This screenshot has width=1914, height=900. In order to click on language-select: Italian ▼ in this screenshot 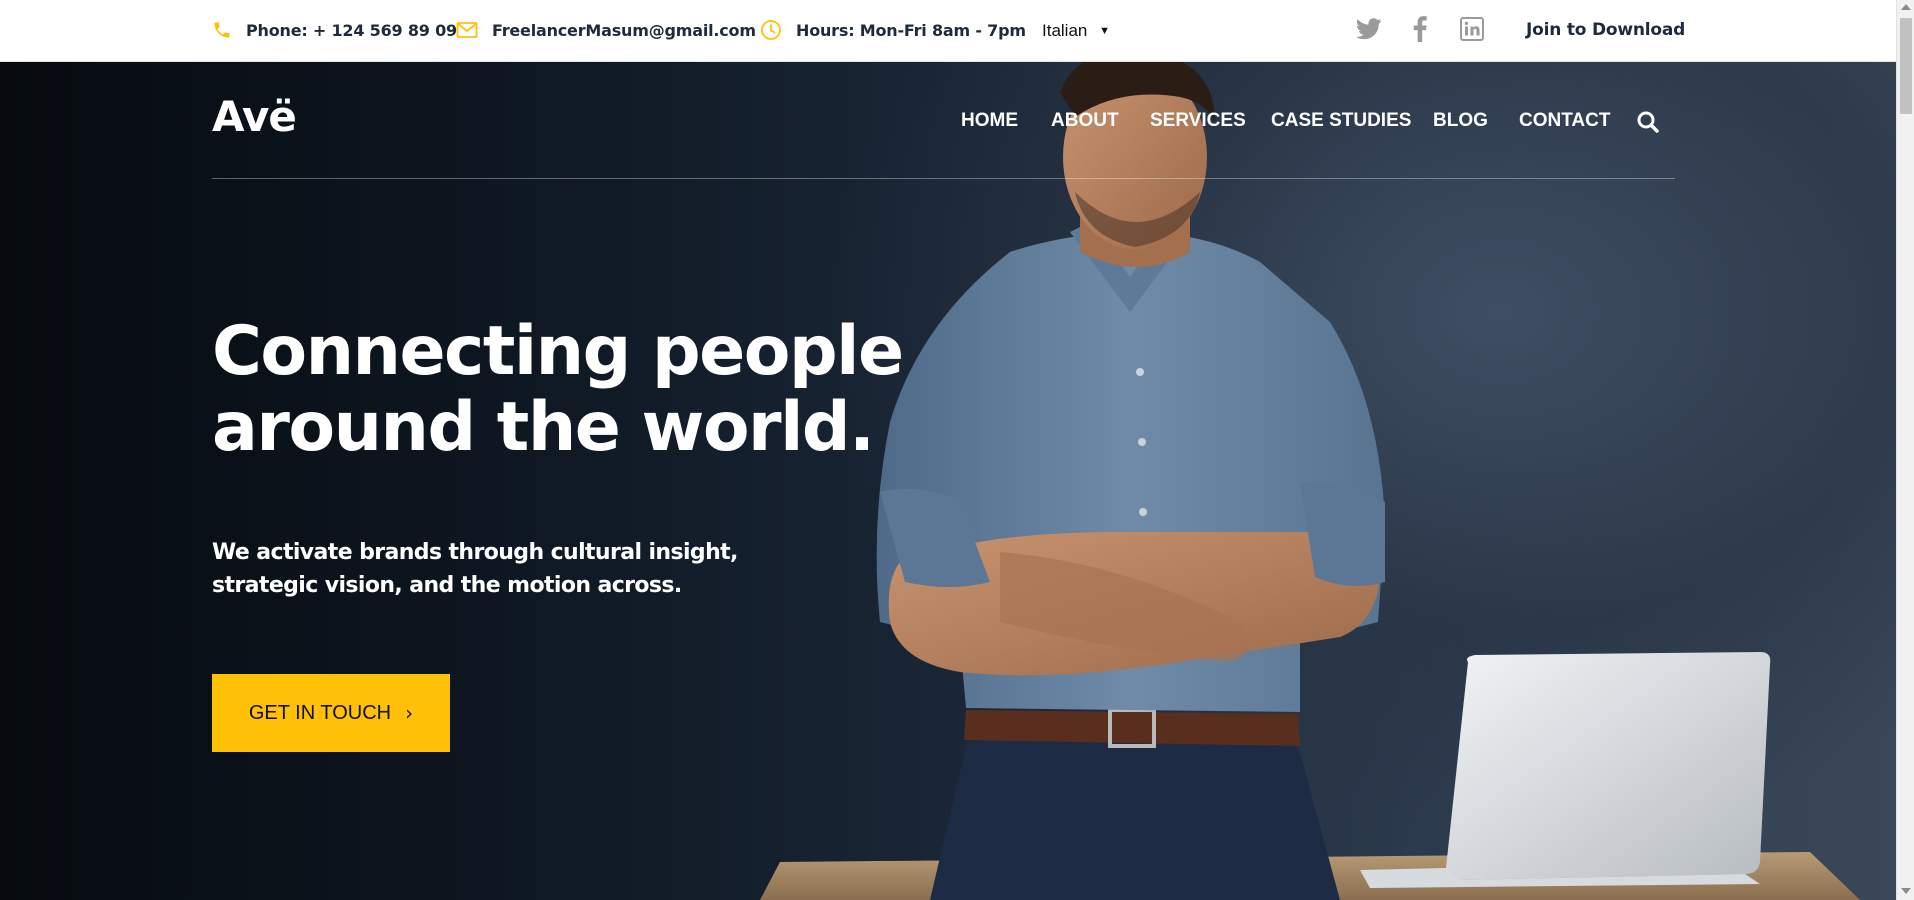, I will do `click(1078, 31)`.